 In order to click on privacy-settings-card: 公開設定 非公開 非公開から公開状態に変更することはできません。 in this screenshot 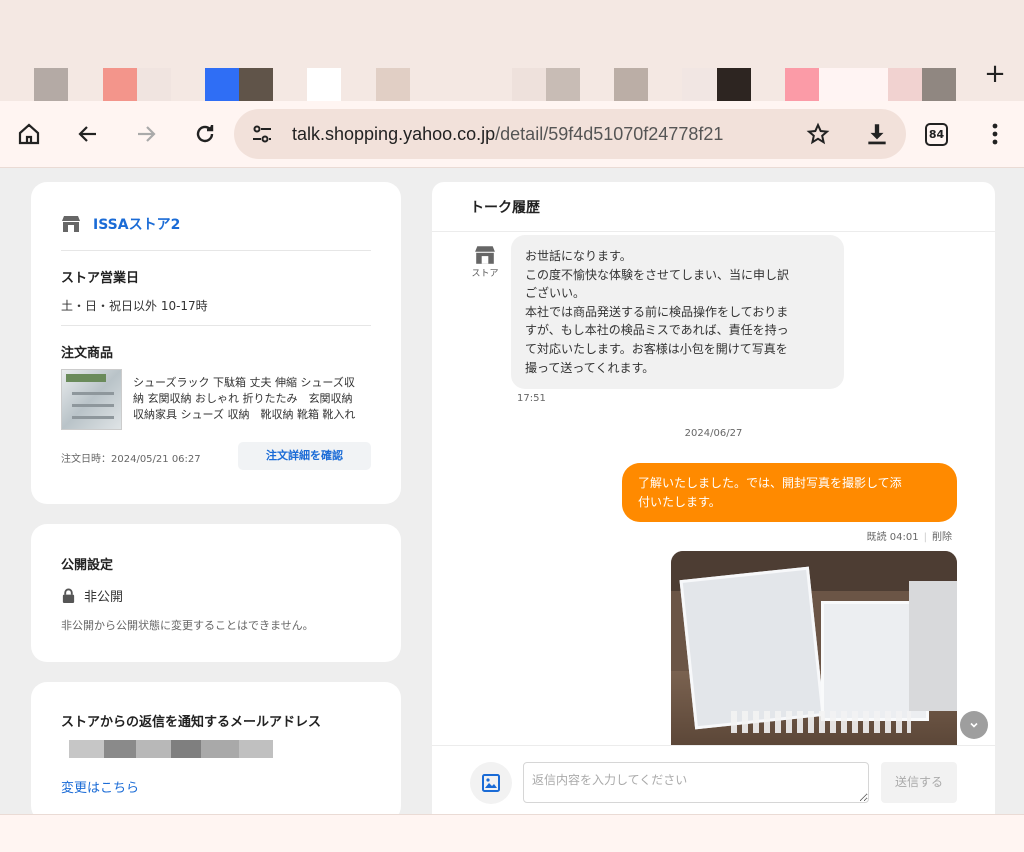, I will do `click(216, 593)`.